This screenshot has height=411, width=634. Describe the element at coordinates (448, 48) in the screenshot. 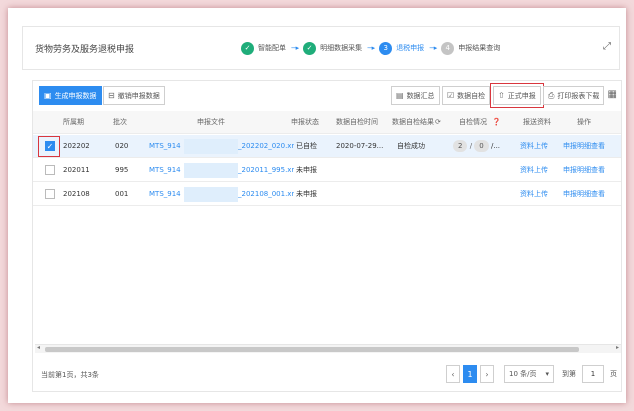

I see `step-number-icon: 4` at that location.